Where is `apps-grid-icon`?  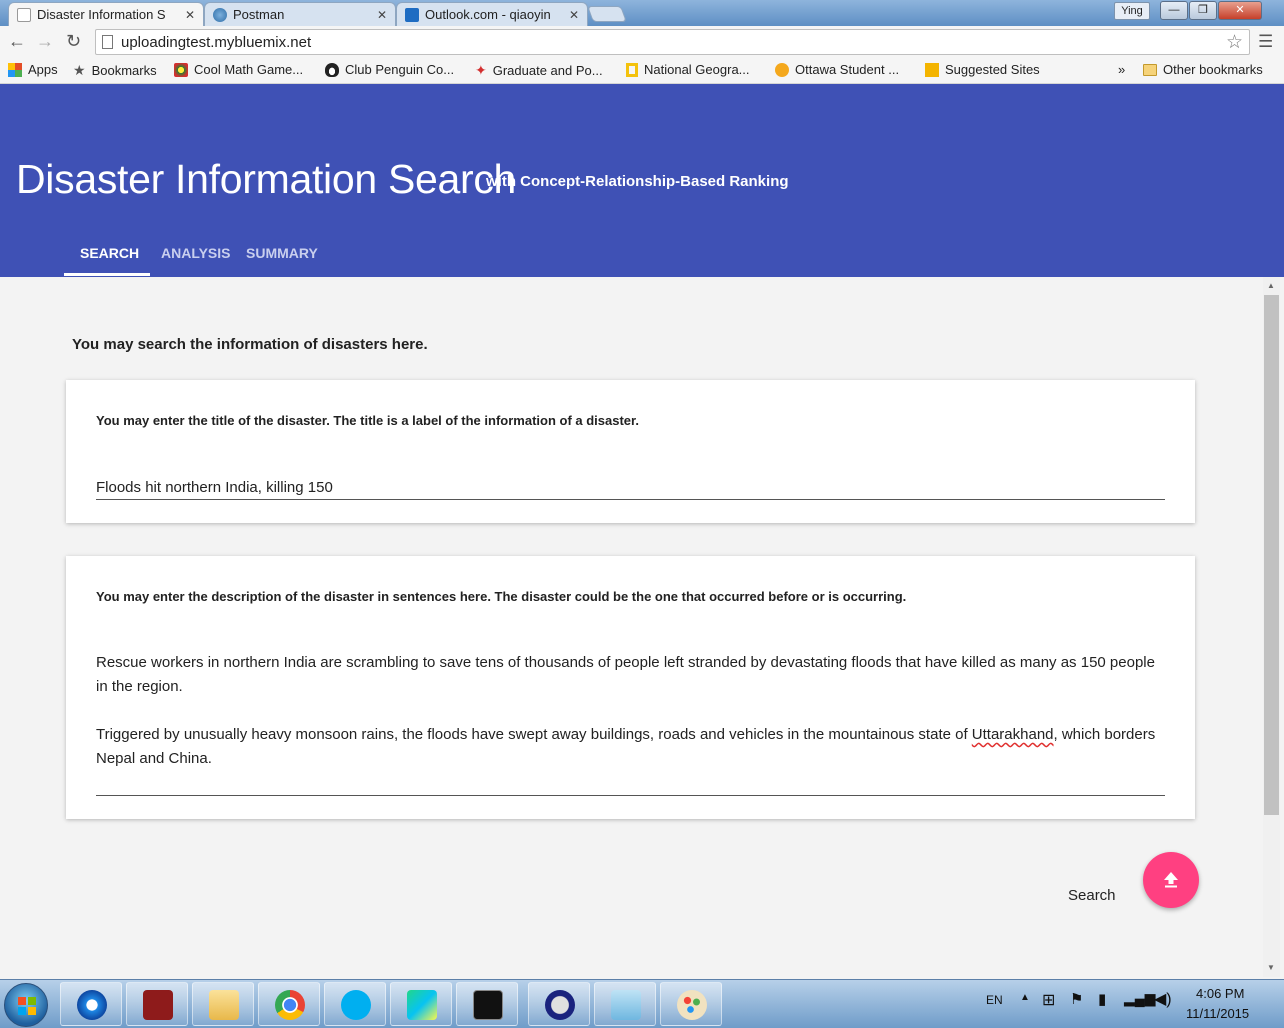
apps-grid-icon is located at coordinates (15, 69).